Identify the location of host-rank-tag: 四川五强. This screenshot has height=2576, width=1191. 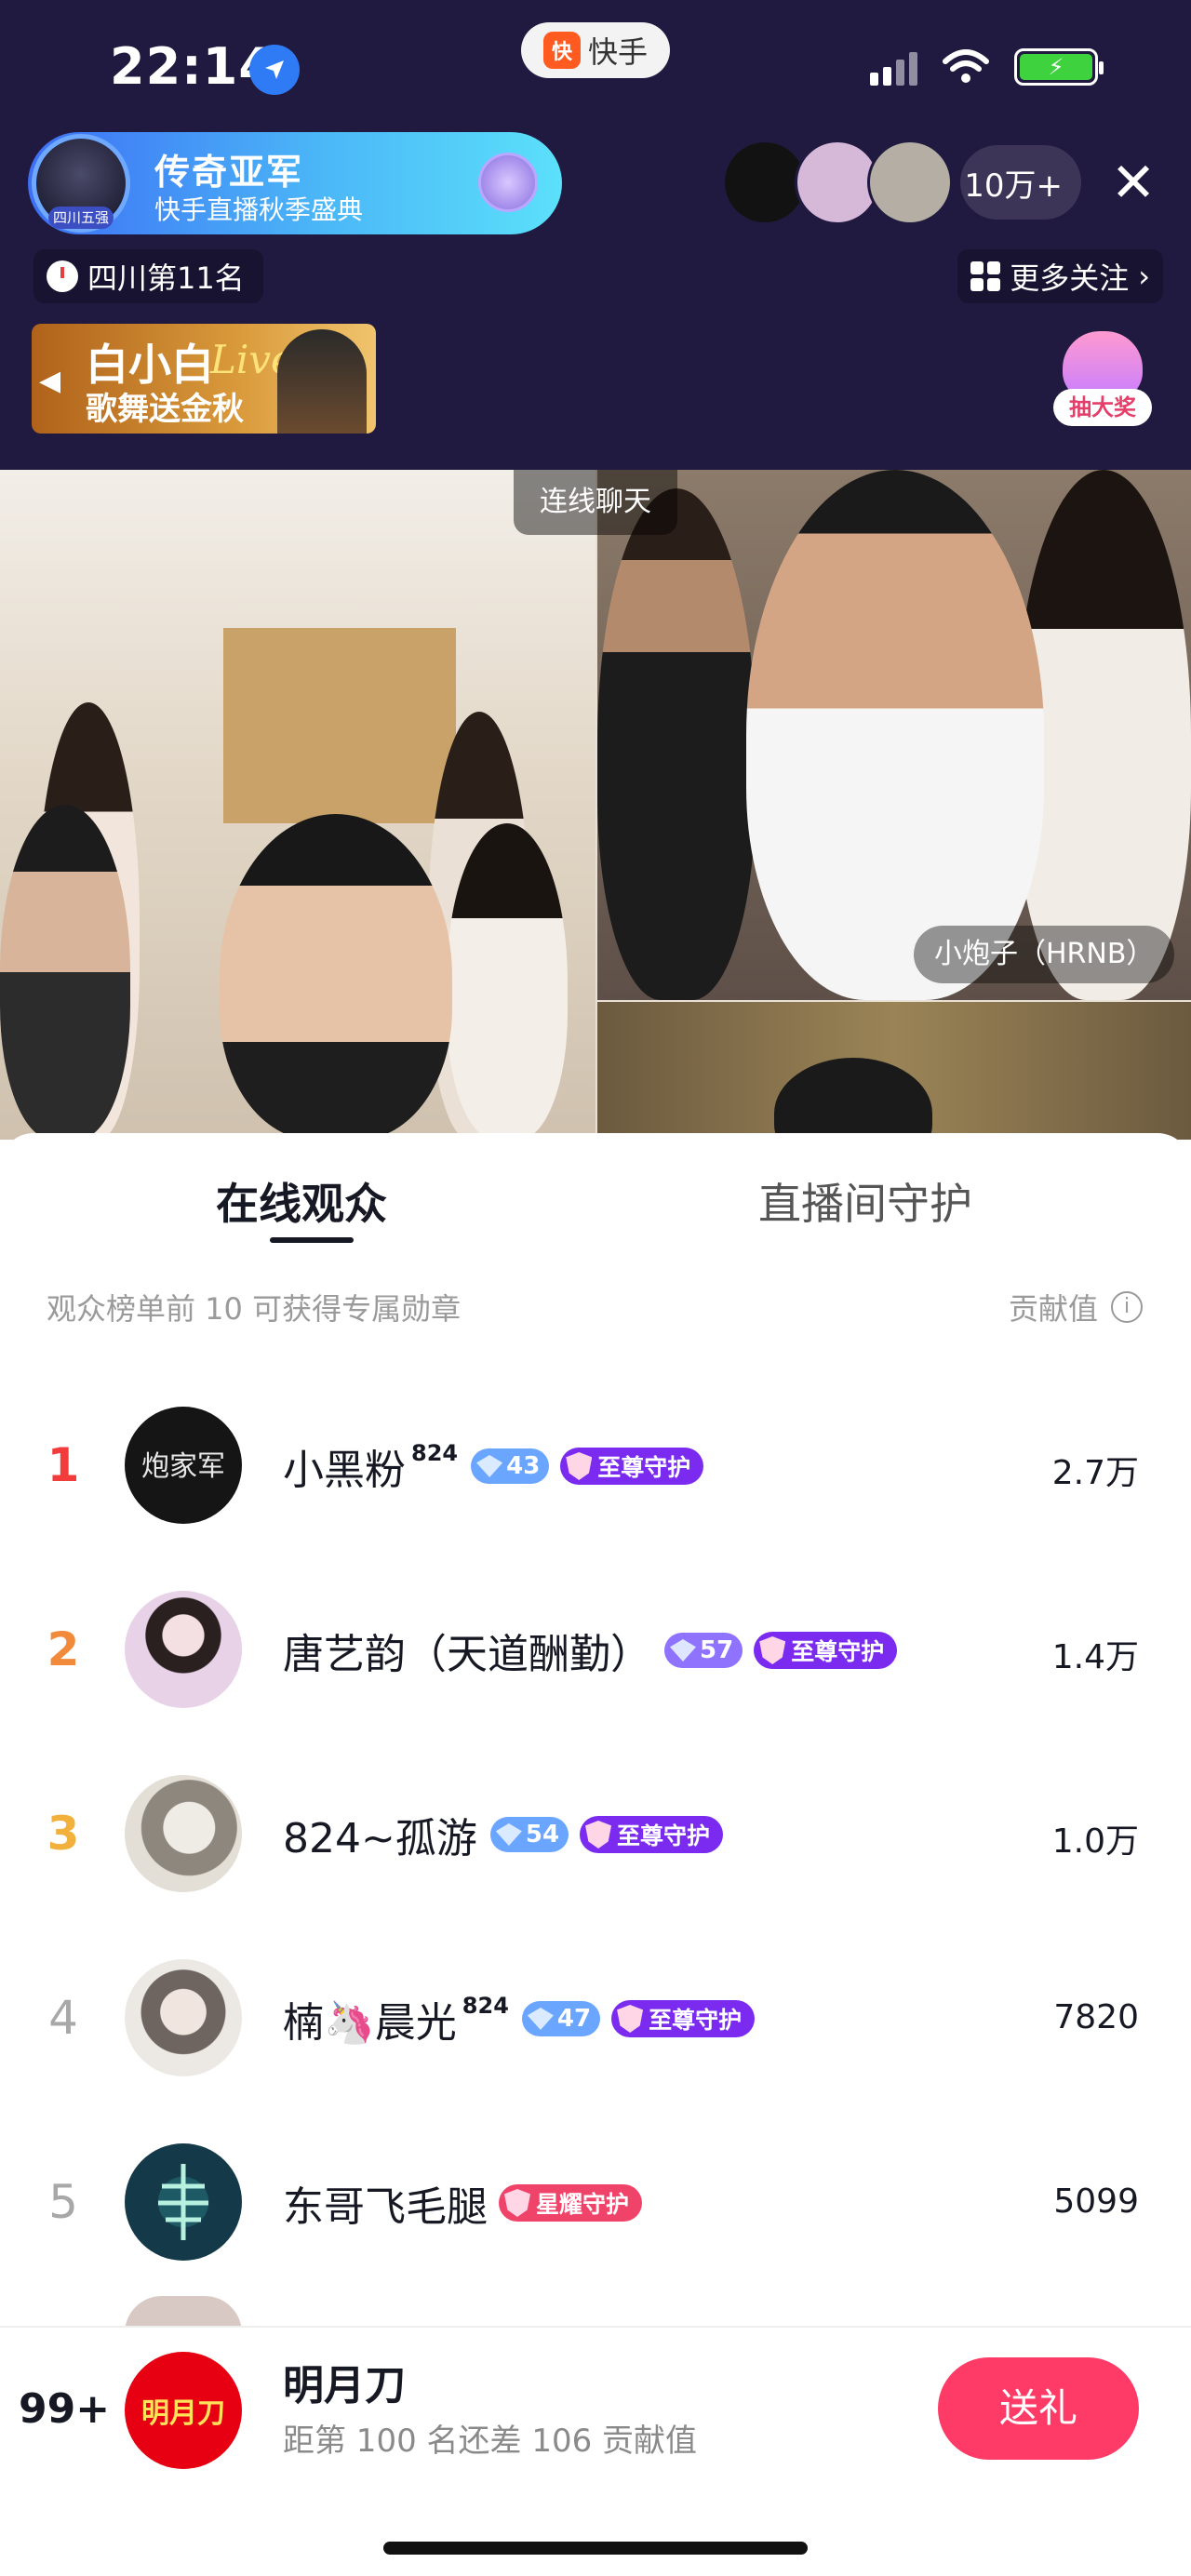
(81, 218).